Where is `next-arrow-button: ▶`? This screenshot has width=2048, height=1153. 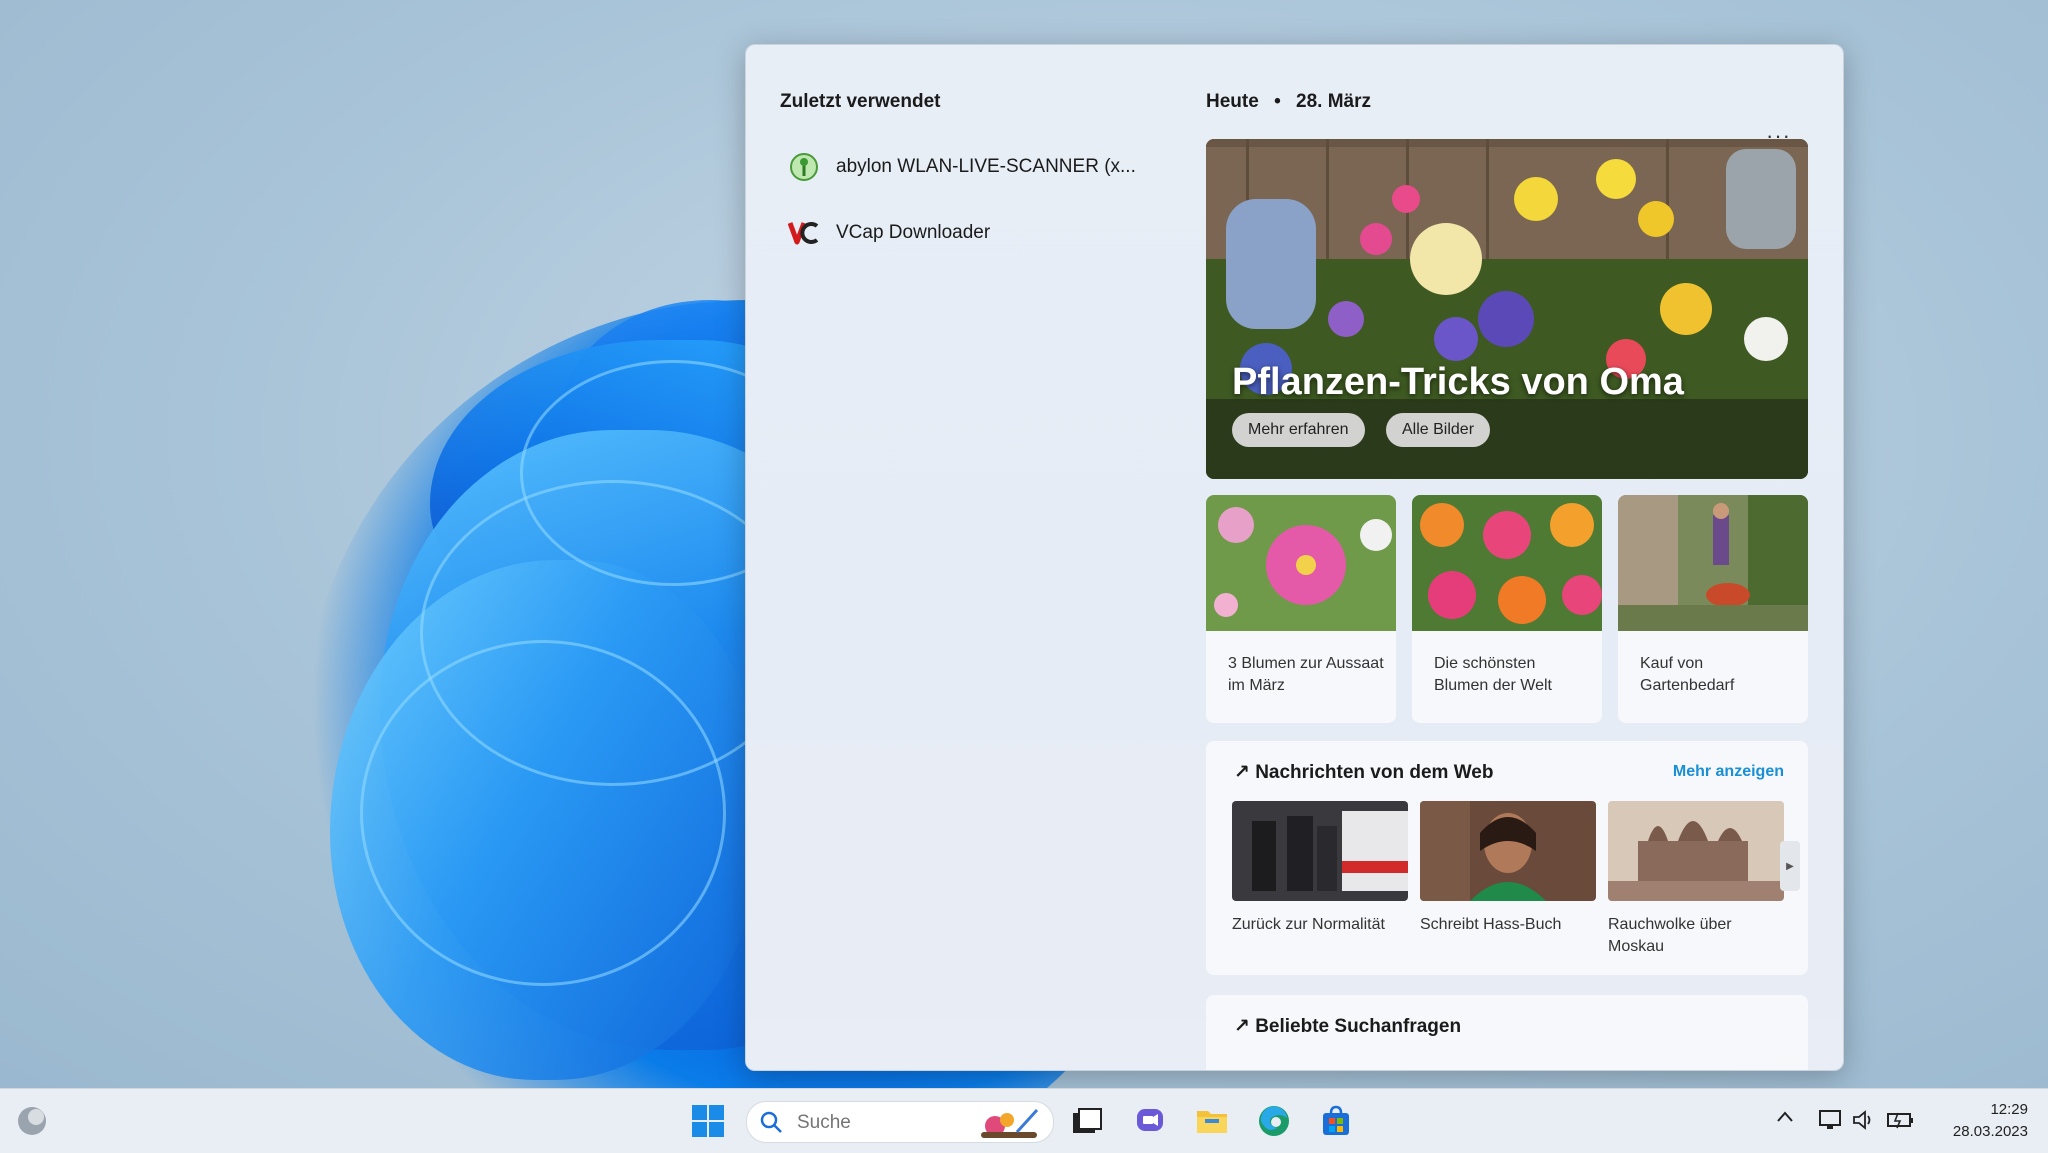 next-arrow-button: ▶ is located at coordinates (1790, 866).